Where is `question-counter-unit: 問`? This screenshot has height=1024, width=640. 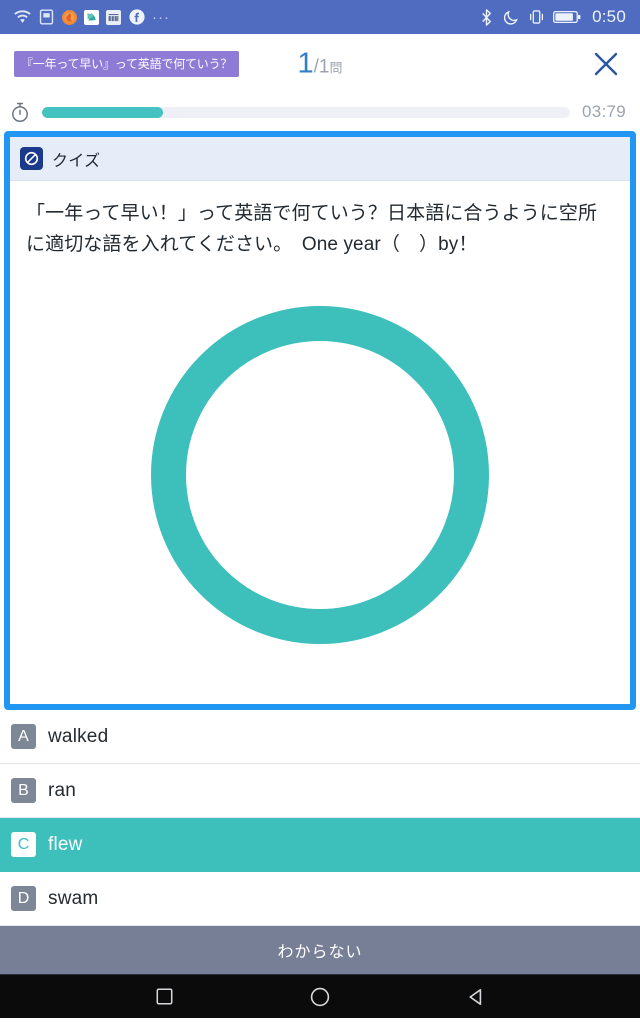 question-counter-unit: 問 is located at coordinates (336, 67).